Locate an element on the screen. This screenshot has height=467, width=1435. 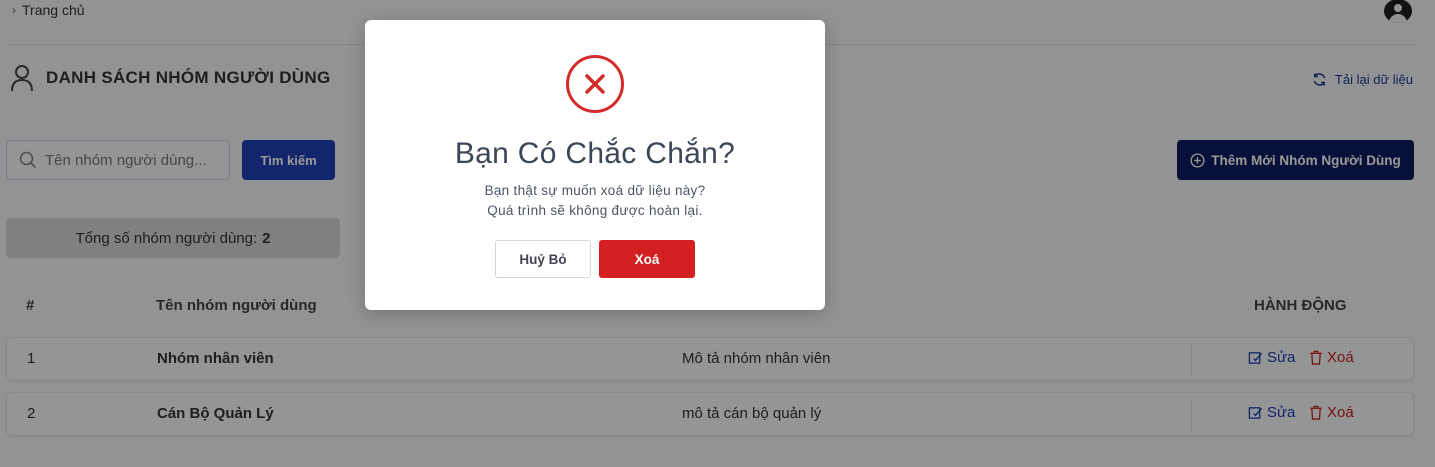
cancel-button: Huỷ Bỏ is located at coordinates (543, 259).